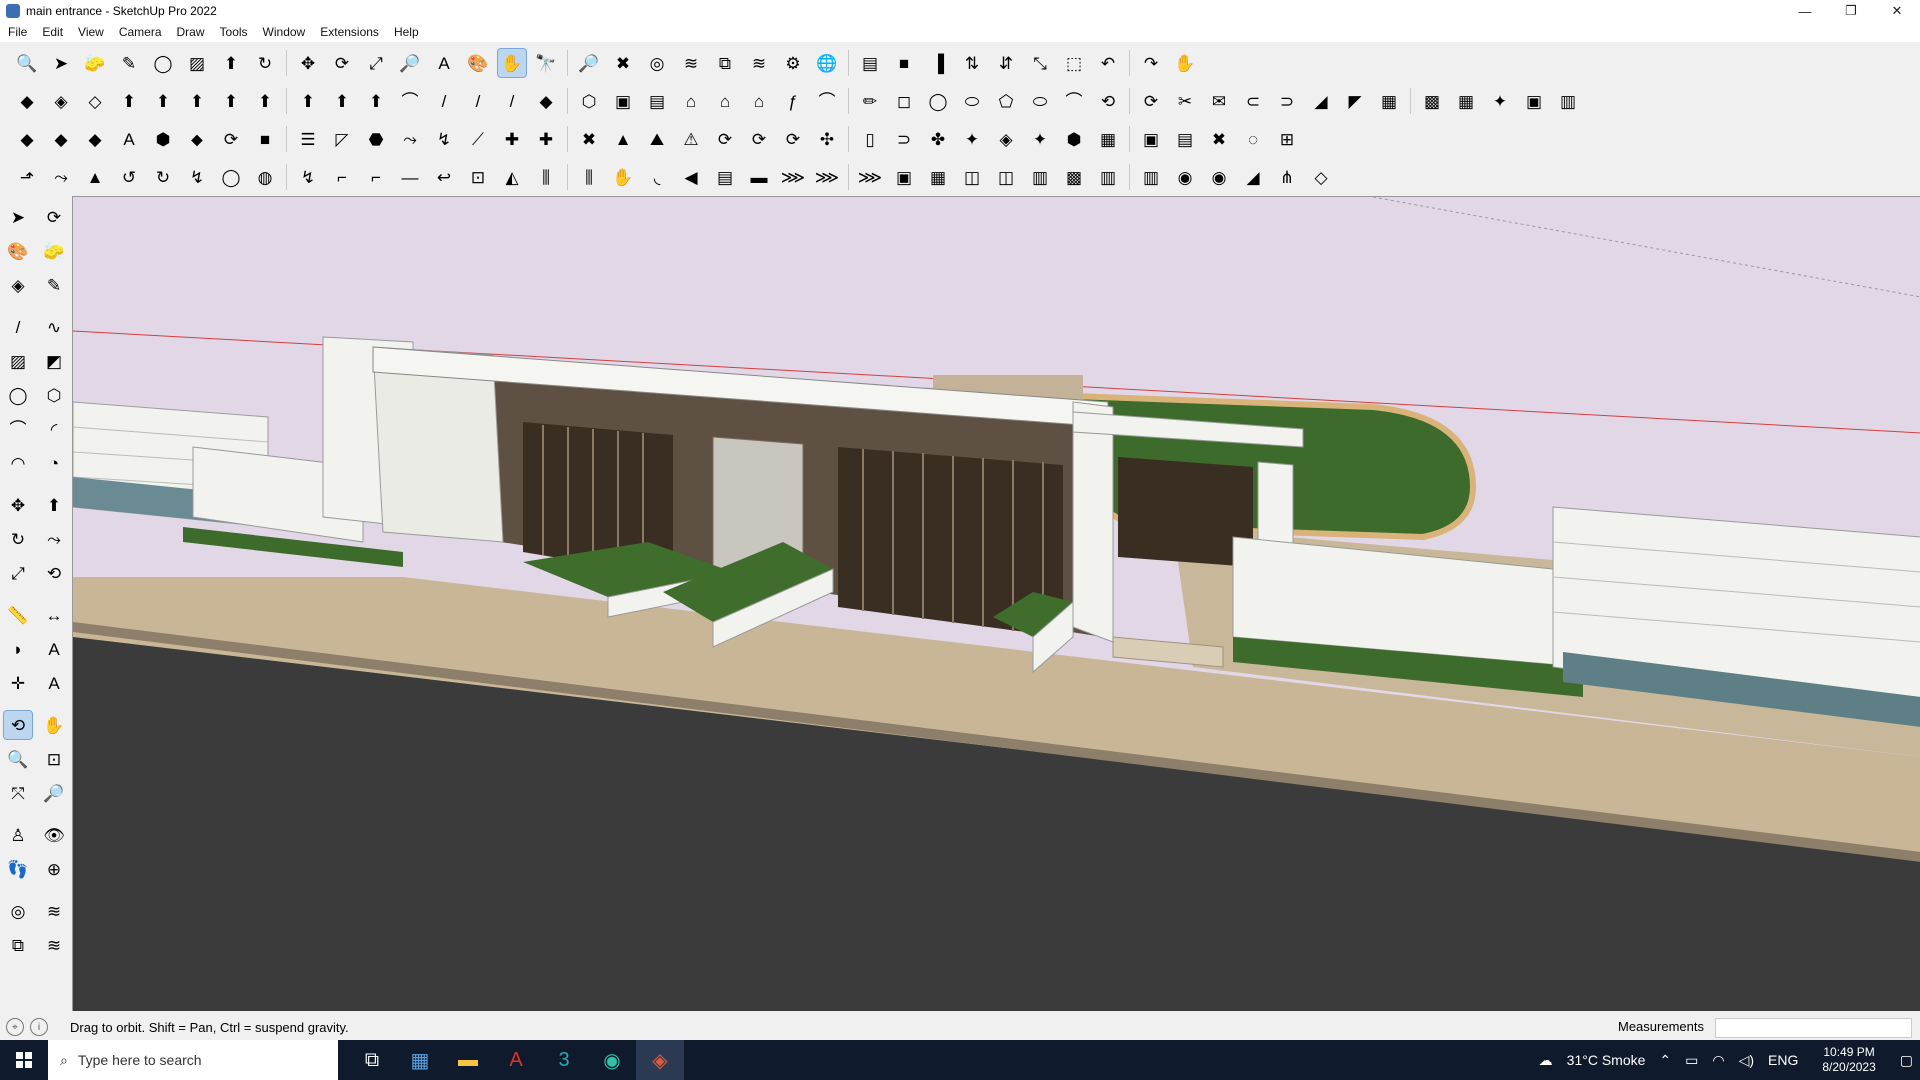  I want to click on toolbar-row2-tool-30-icon: ⌒, so click(1074, 101).